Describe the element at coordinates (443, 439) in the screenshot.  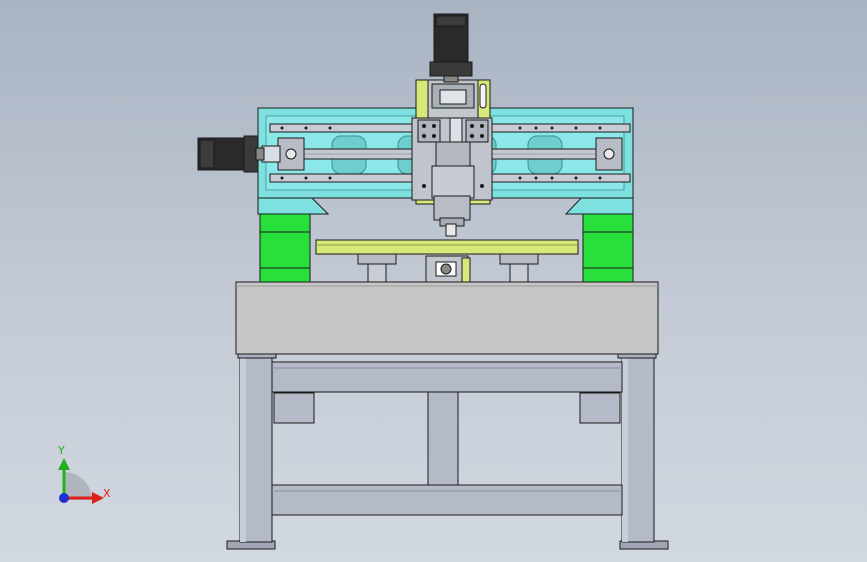
I see `frame-center-post` at that location.